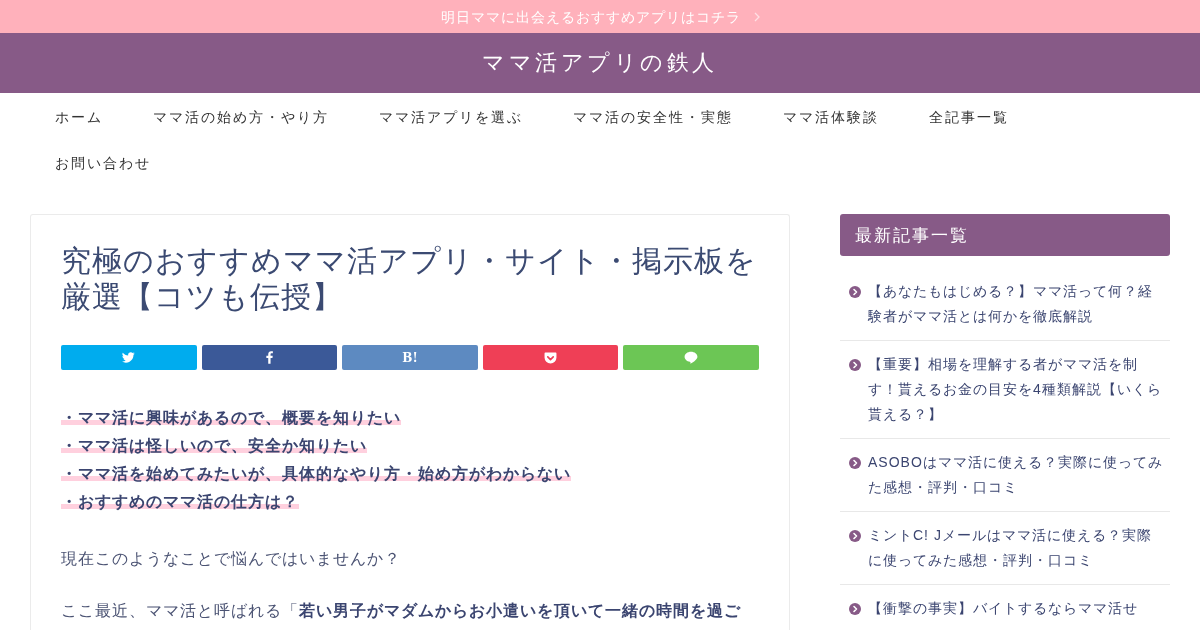  I want to click on widget-heading: 最新記事一覧, so click(1005, 235).